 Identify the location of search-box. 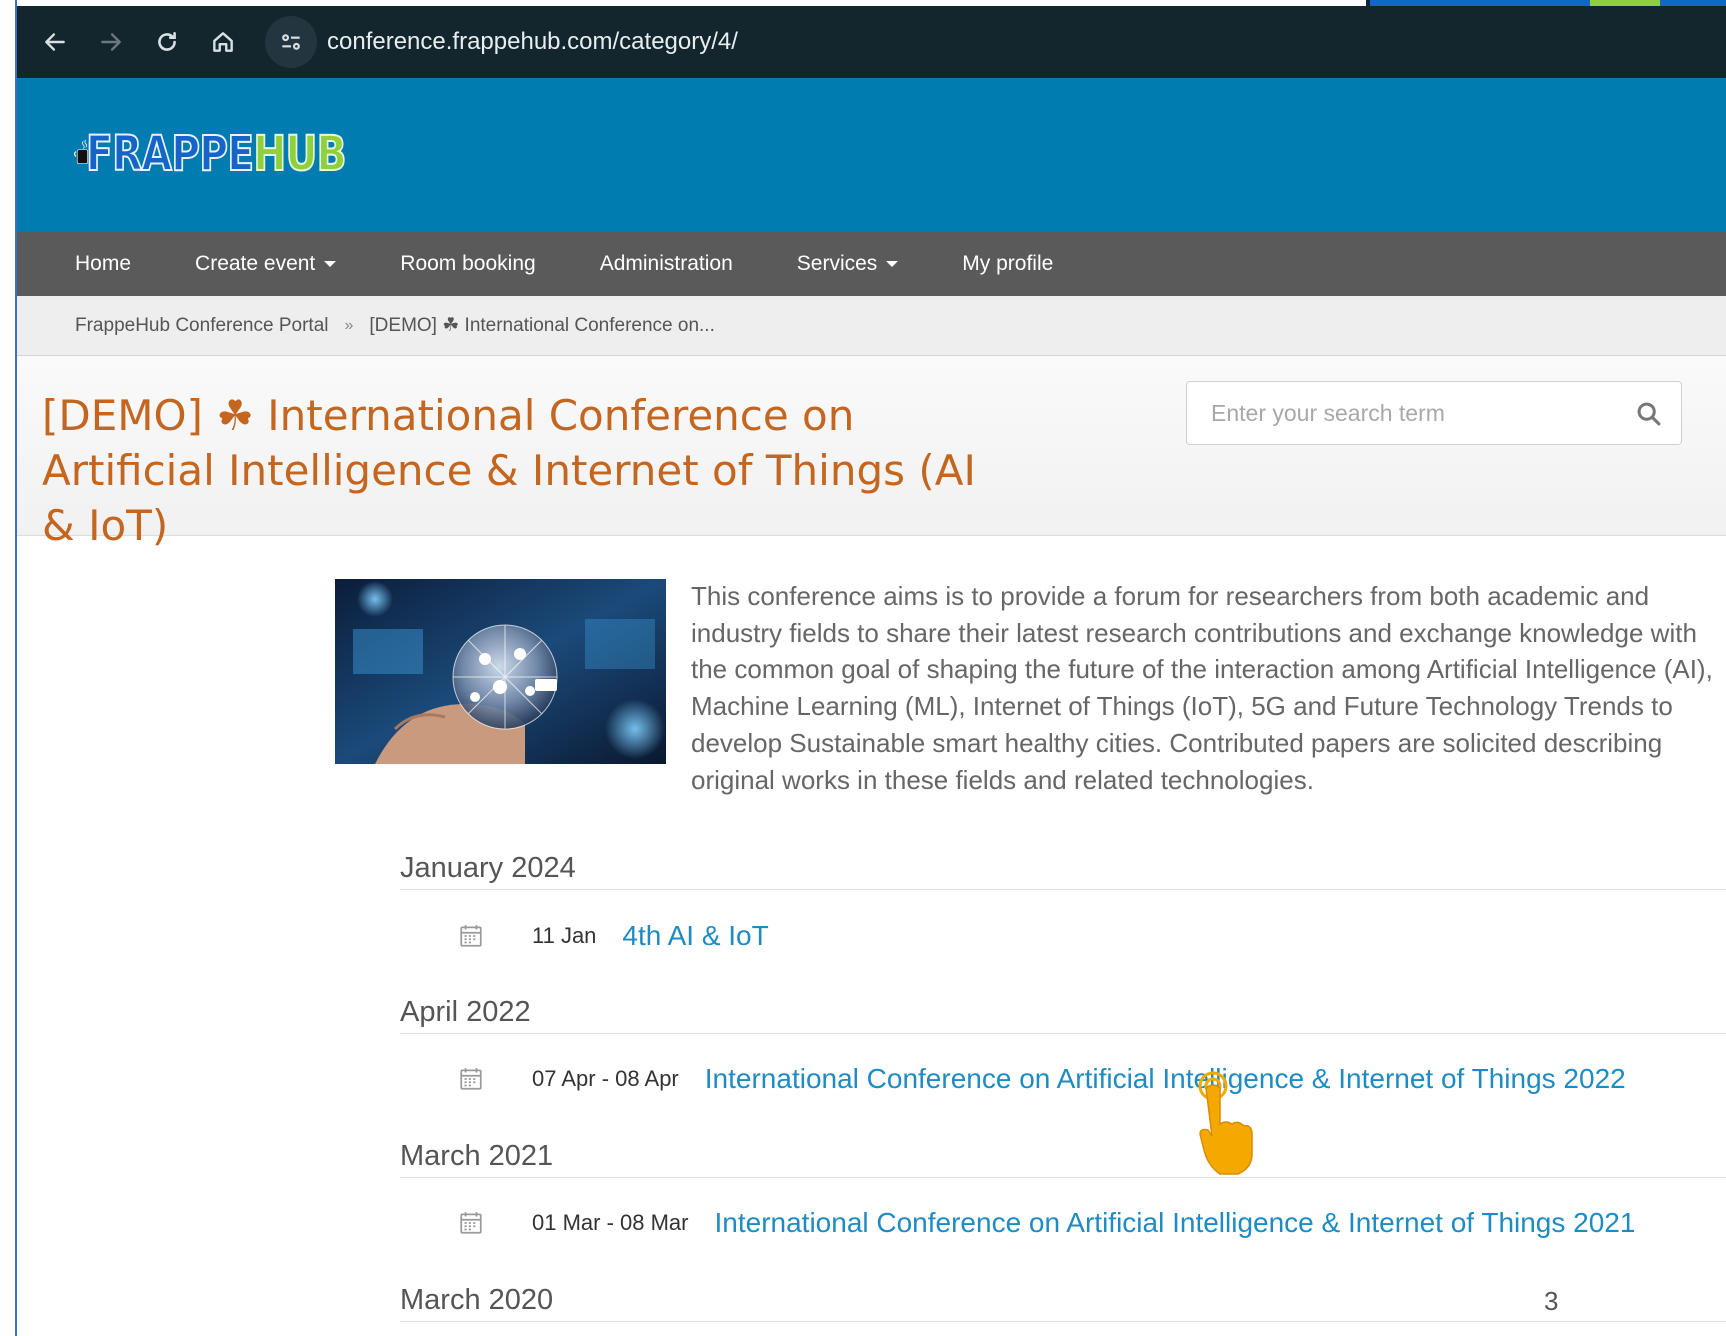
(1434, 413).